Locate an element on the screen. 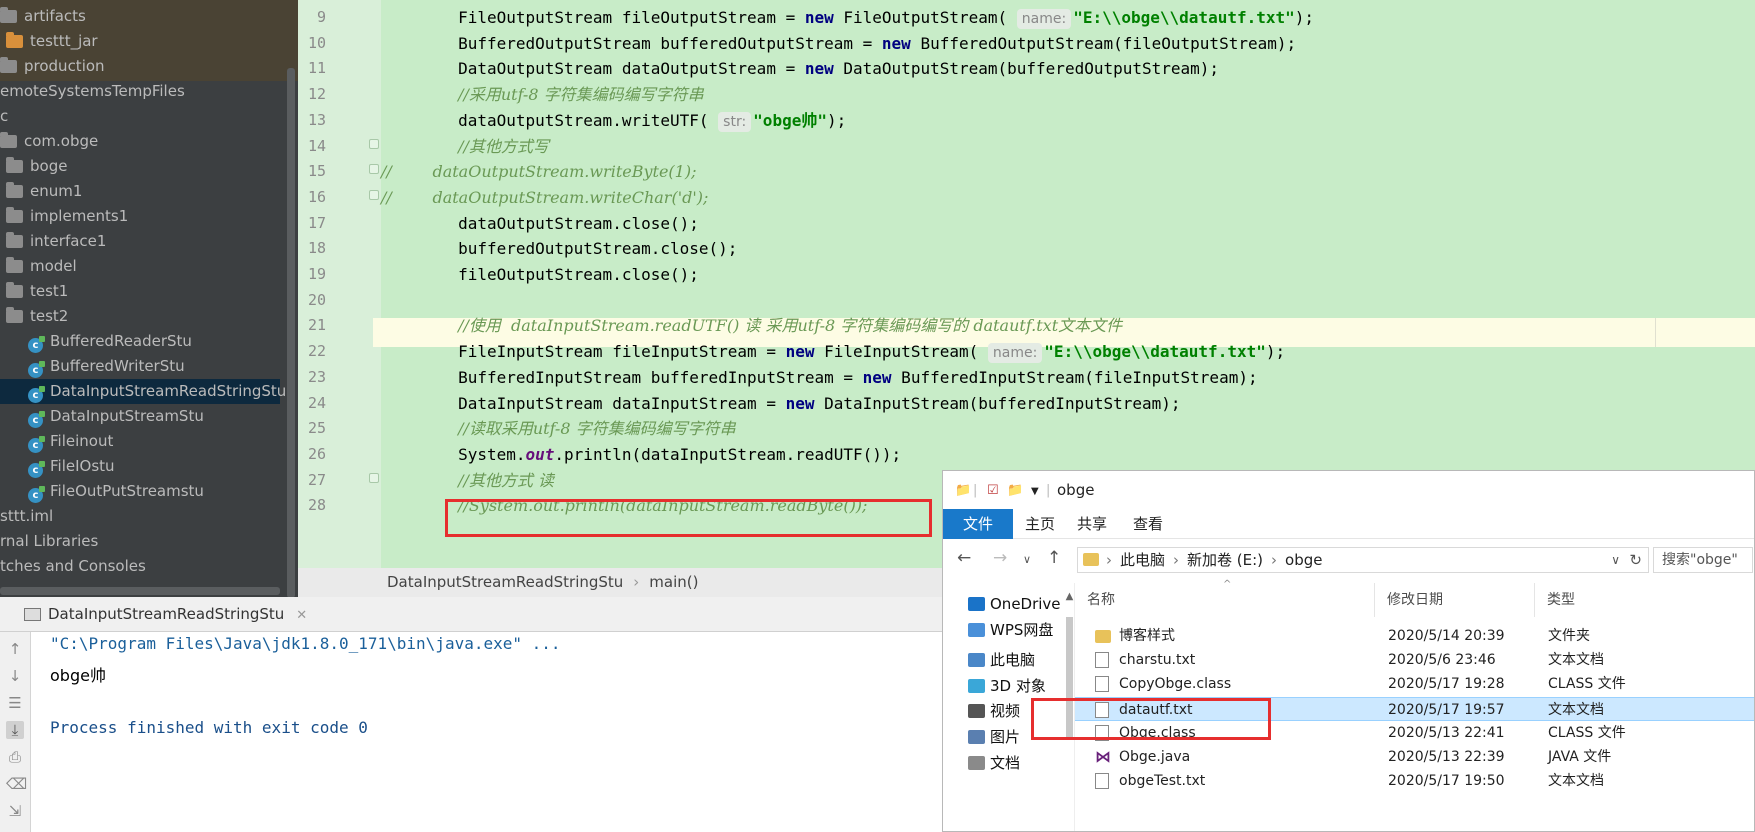 Image resolution: width=1755 pixels, height=832 pixels. tree-item: artifacts is located at coordinates (43, 16).